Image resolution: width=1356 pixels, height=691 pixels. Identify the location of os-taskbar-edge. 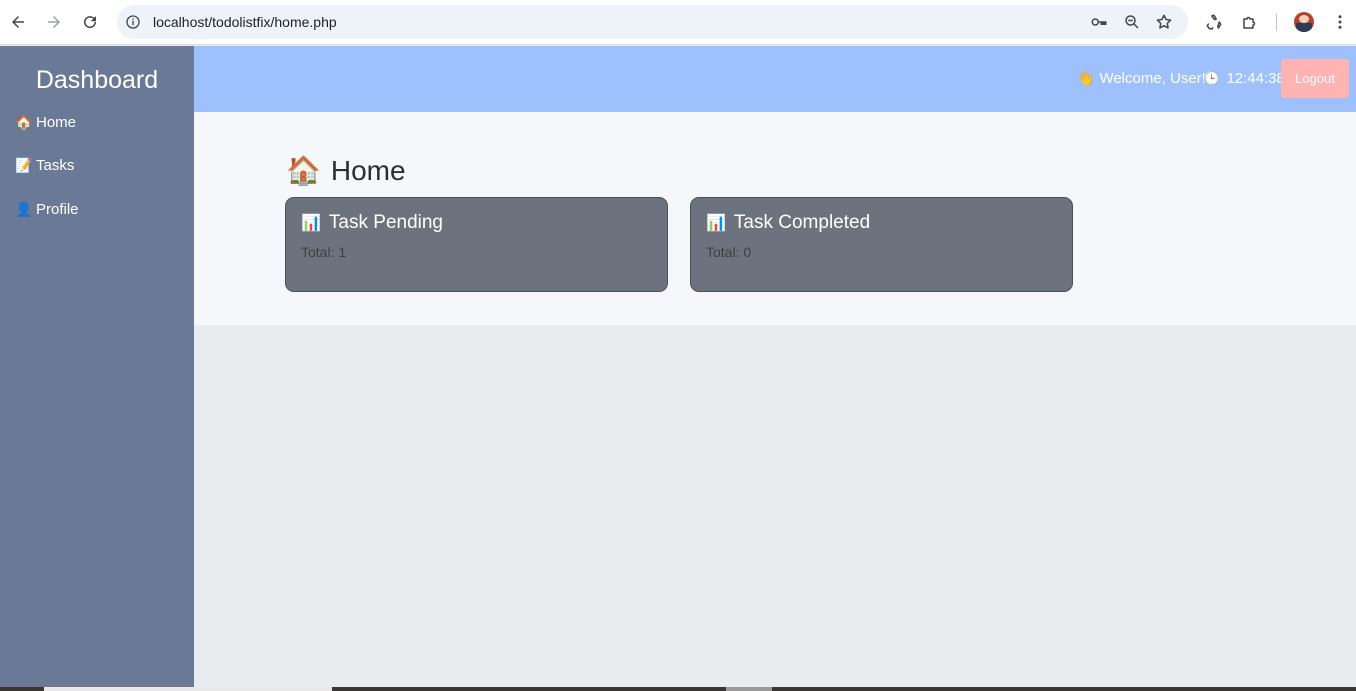
(678, 689).